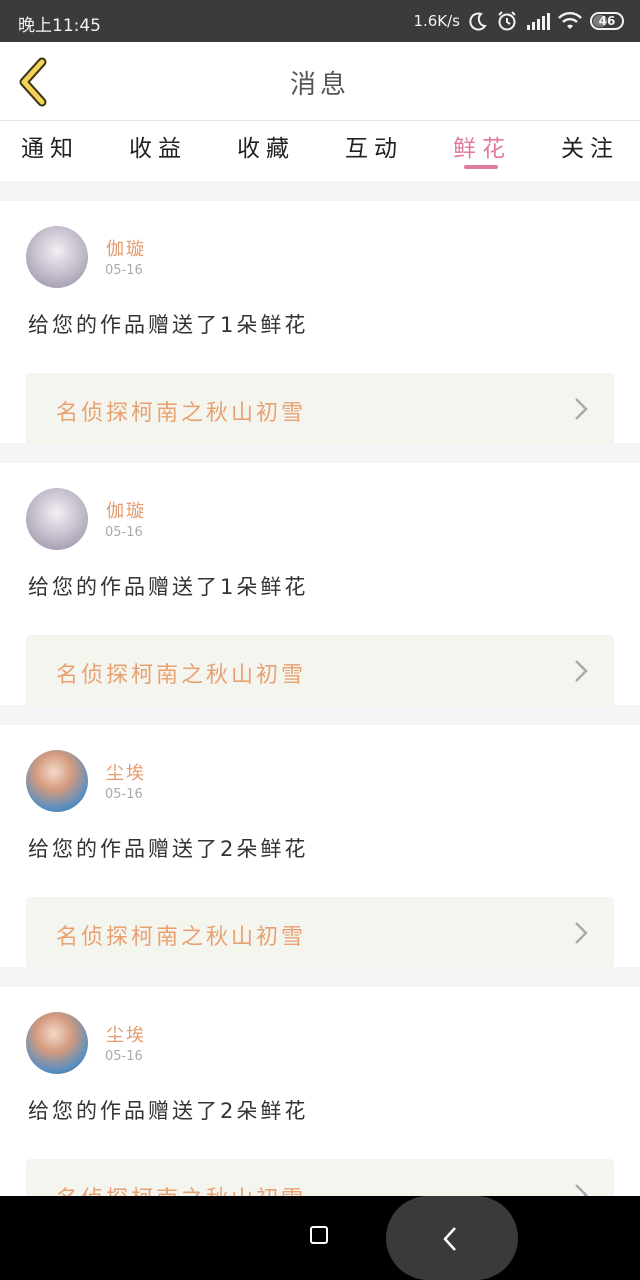  I want to click on status-time: 晚上11:45, so click(59, 26).